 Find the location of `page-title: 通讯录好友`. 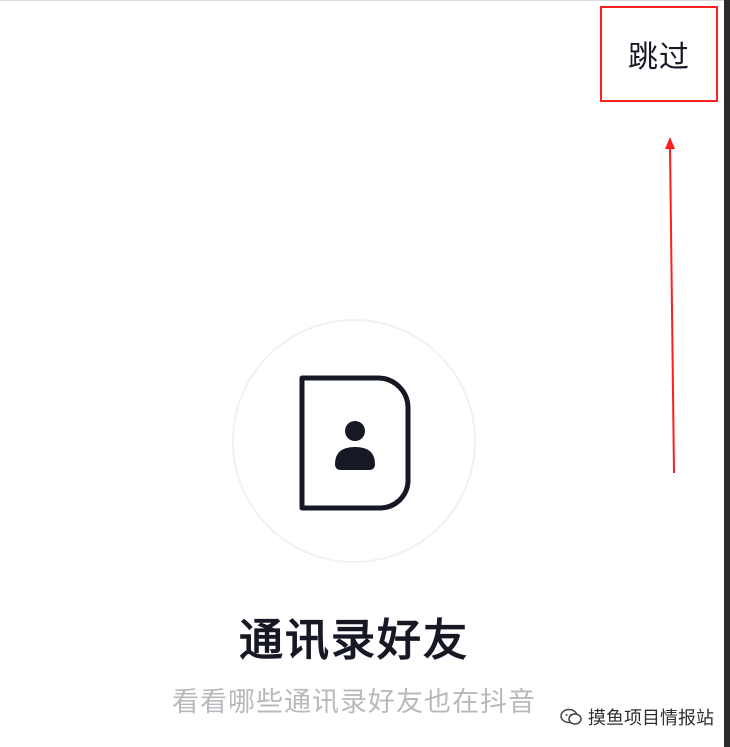

page-title: 通讯录好友 is located at coordinates (354, 640).